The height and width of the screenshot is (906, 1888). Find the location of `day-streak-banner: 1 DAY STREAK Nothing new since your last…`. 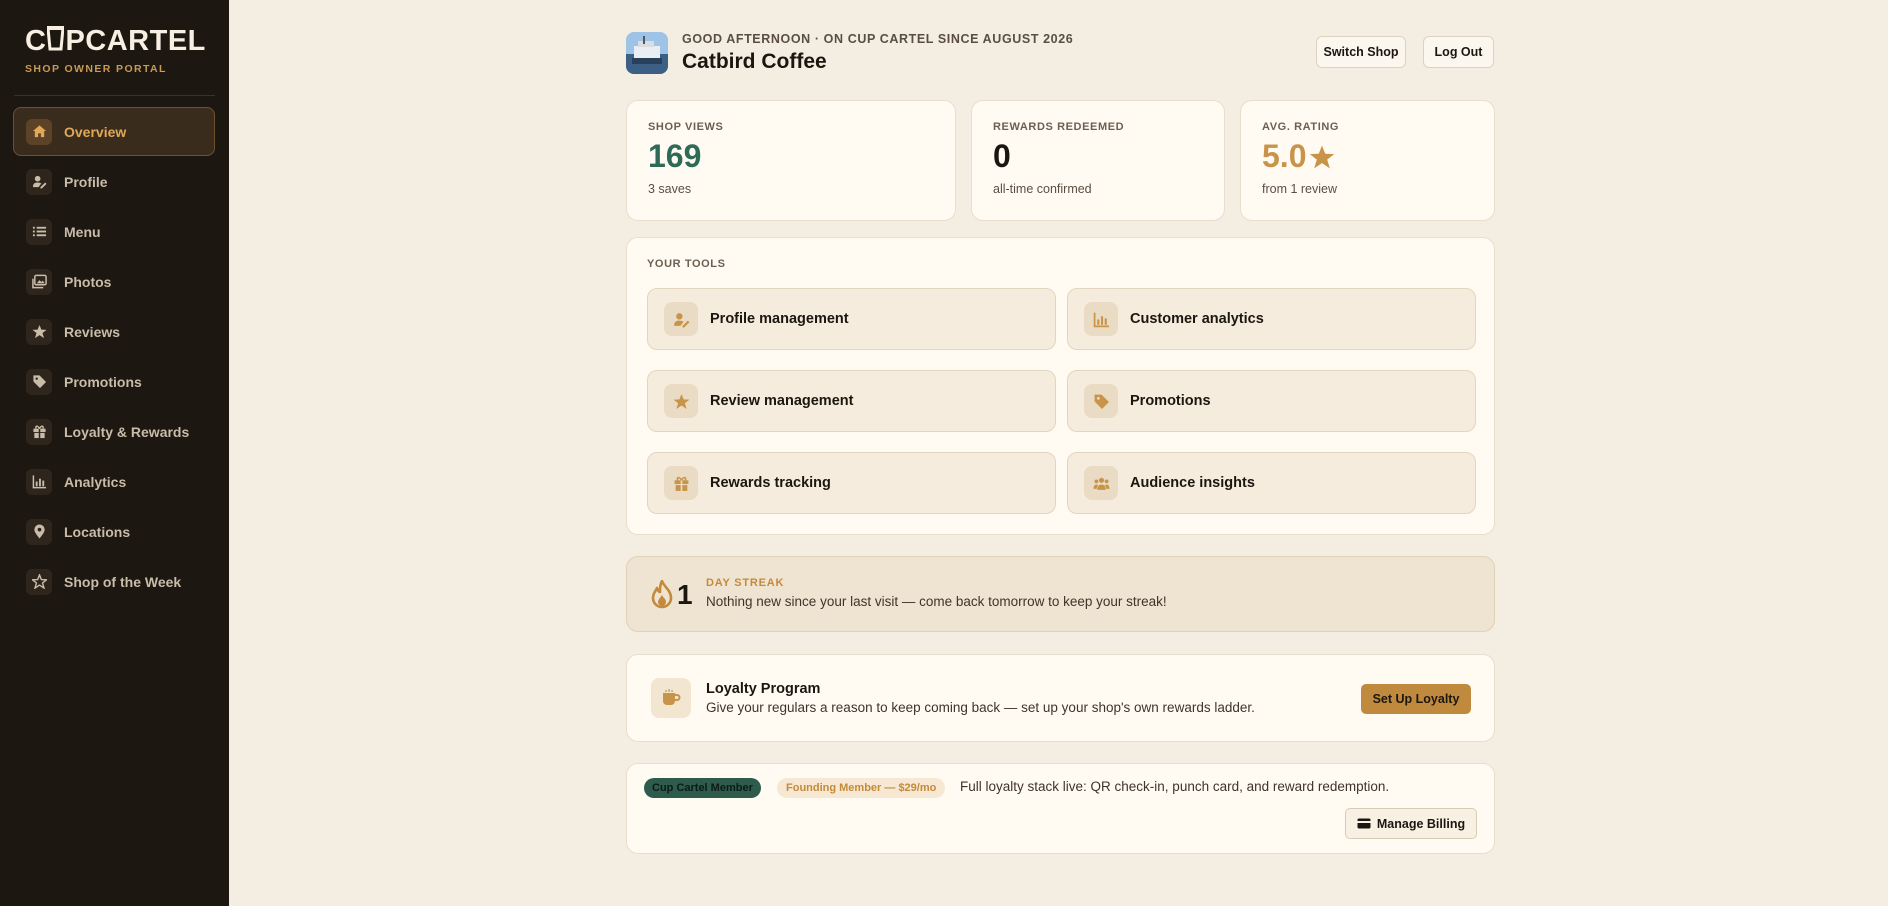

day-streak-banner: 1 DAY STREAK Nothing new since your last… is located at coordinates (1060, 594).